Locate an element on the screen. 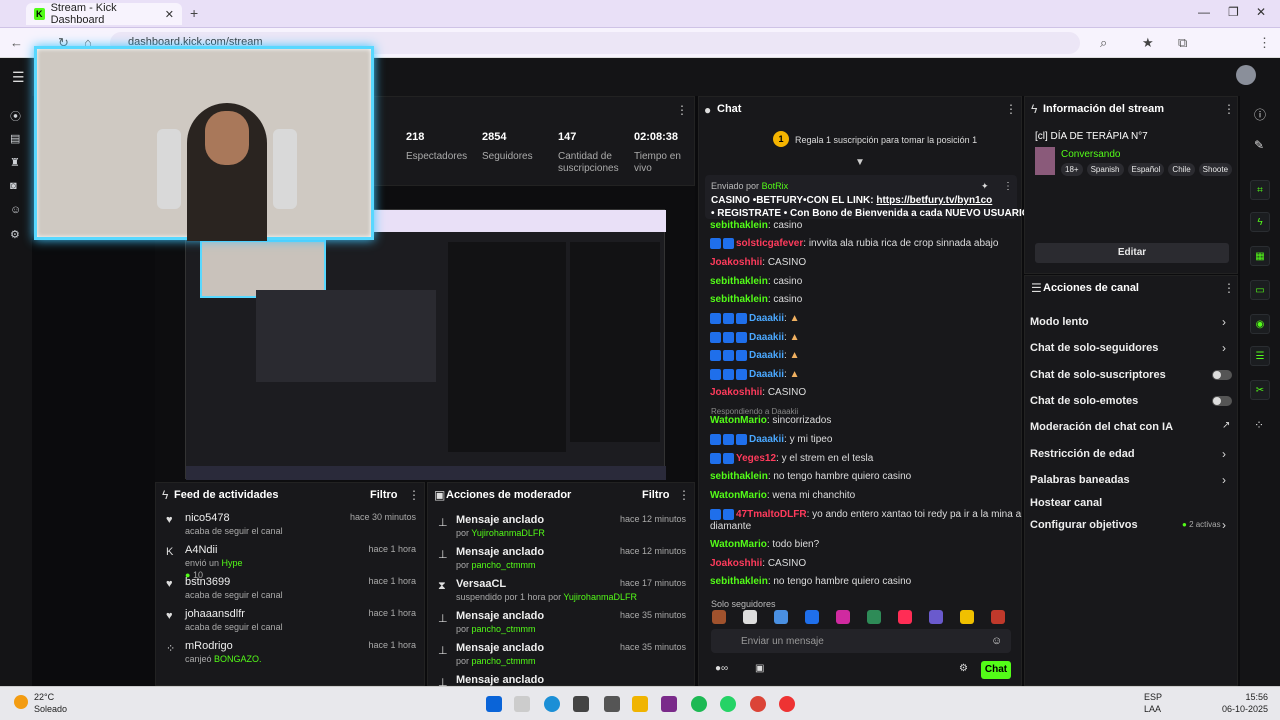 The height and width of the screenshot is (720, 1280). edit-icon: ✎ is located at coordinates (1259, 145).